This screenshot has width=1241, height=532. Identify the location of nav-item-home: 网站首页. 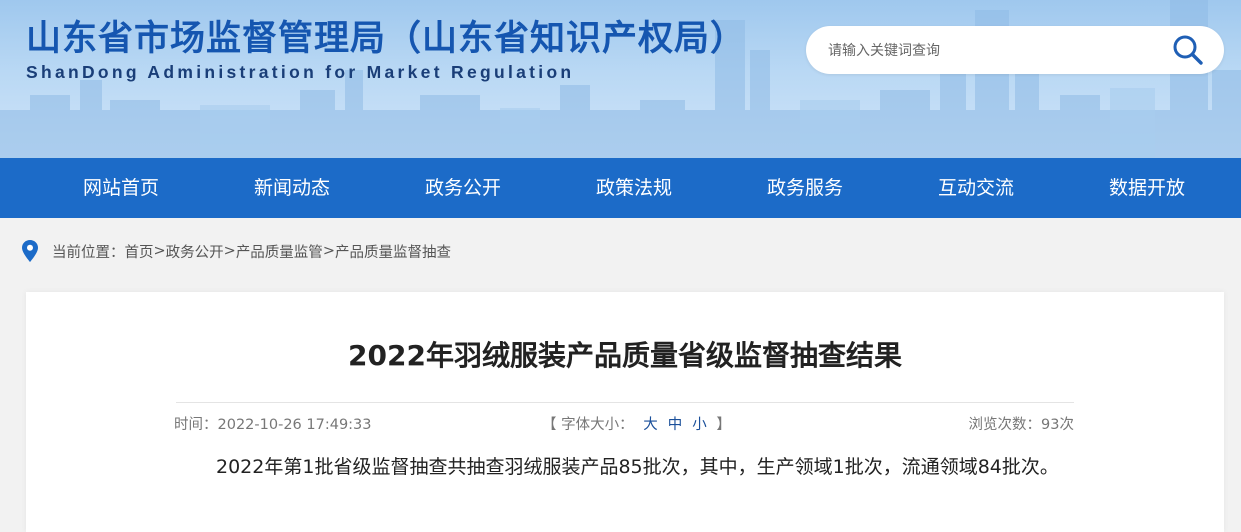
(121, 188).